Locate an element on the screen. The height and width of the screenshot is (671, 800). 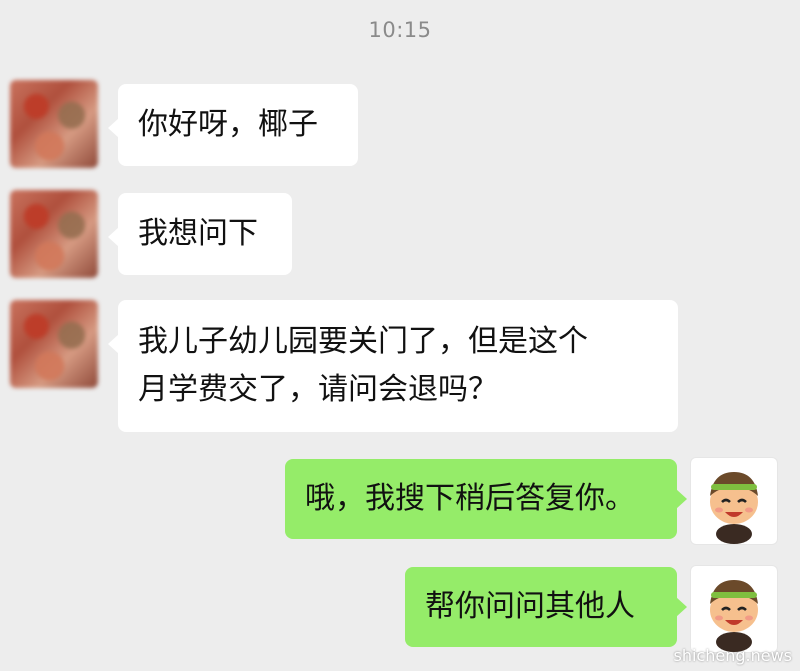
incoming-message-bubble: 我想问下 is located at coordinates (200, 234).